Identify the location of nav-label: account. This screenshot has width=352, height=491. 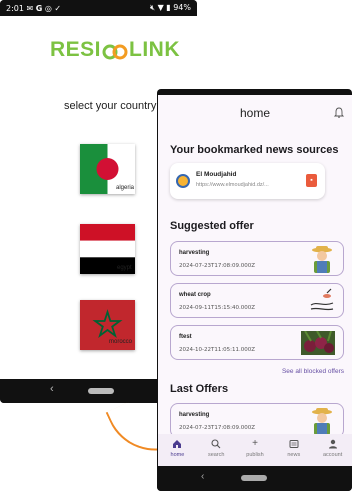
(332, 455).